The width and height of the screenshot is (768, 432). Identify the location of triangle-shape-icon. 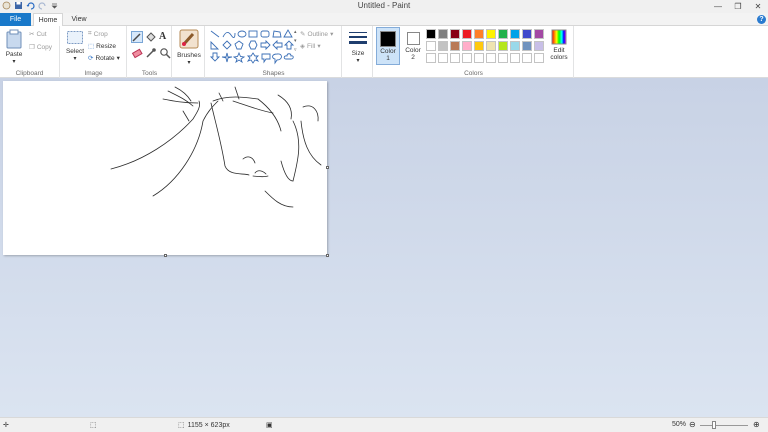
(288, 33).